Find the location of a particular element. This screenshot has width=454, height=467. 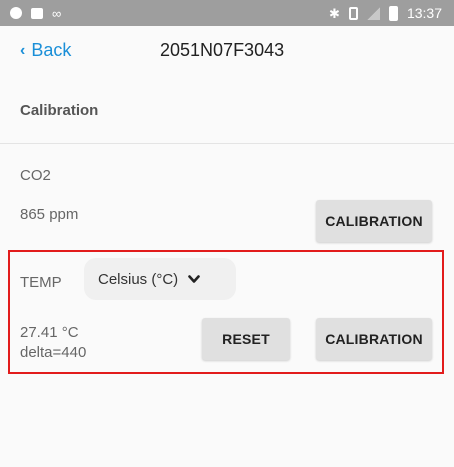

link-icon: ∞ is located at coordinates (57, 13).